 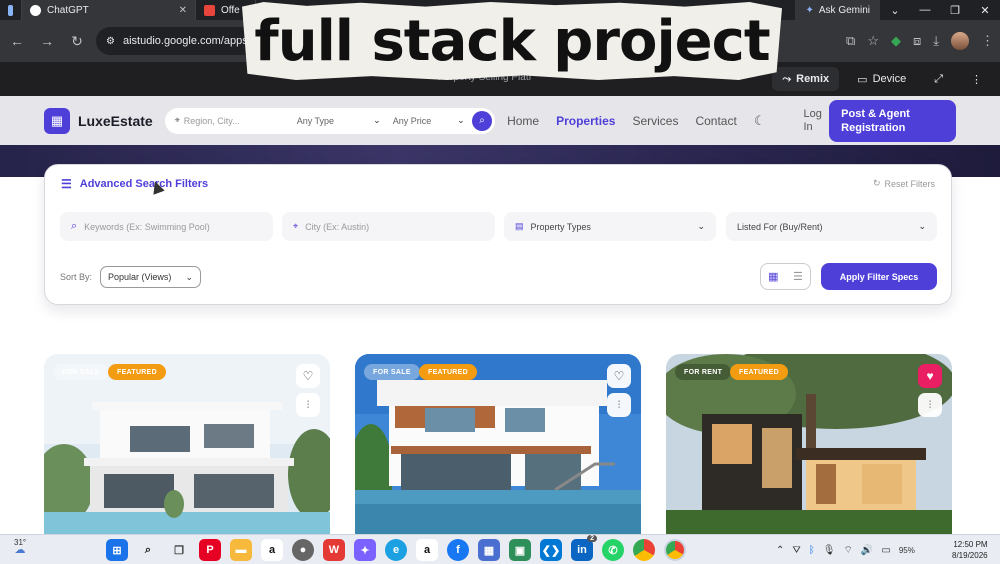 What do you see at coordinates (117, 550) in the screenshot?
I see `windows-start-icon: ⊞` at bounding box center [117, 550].